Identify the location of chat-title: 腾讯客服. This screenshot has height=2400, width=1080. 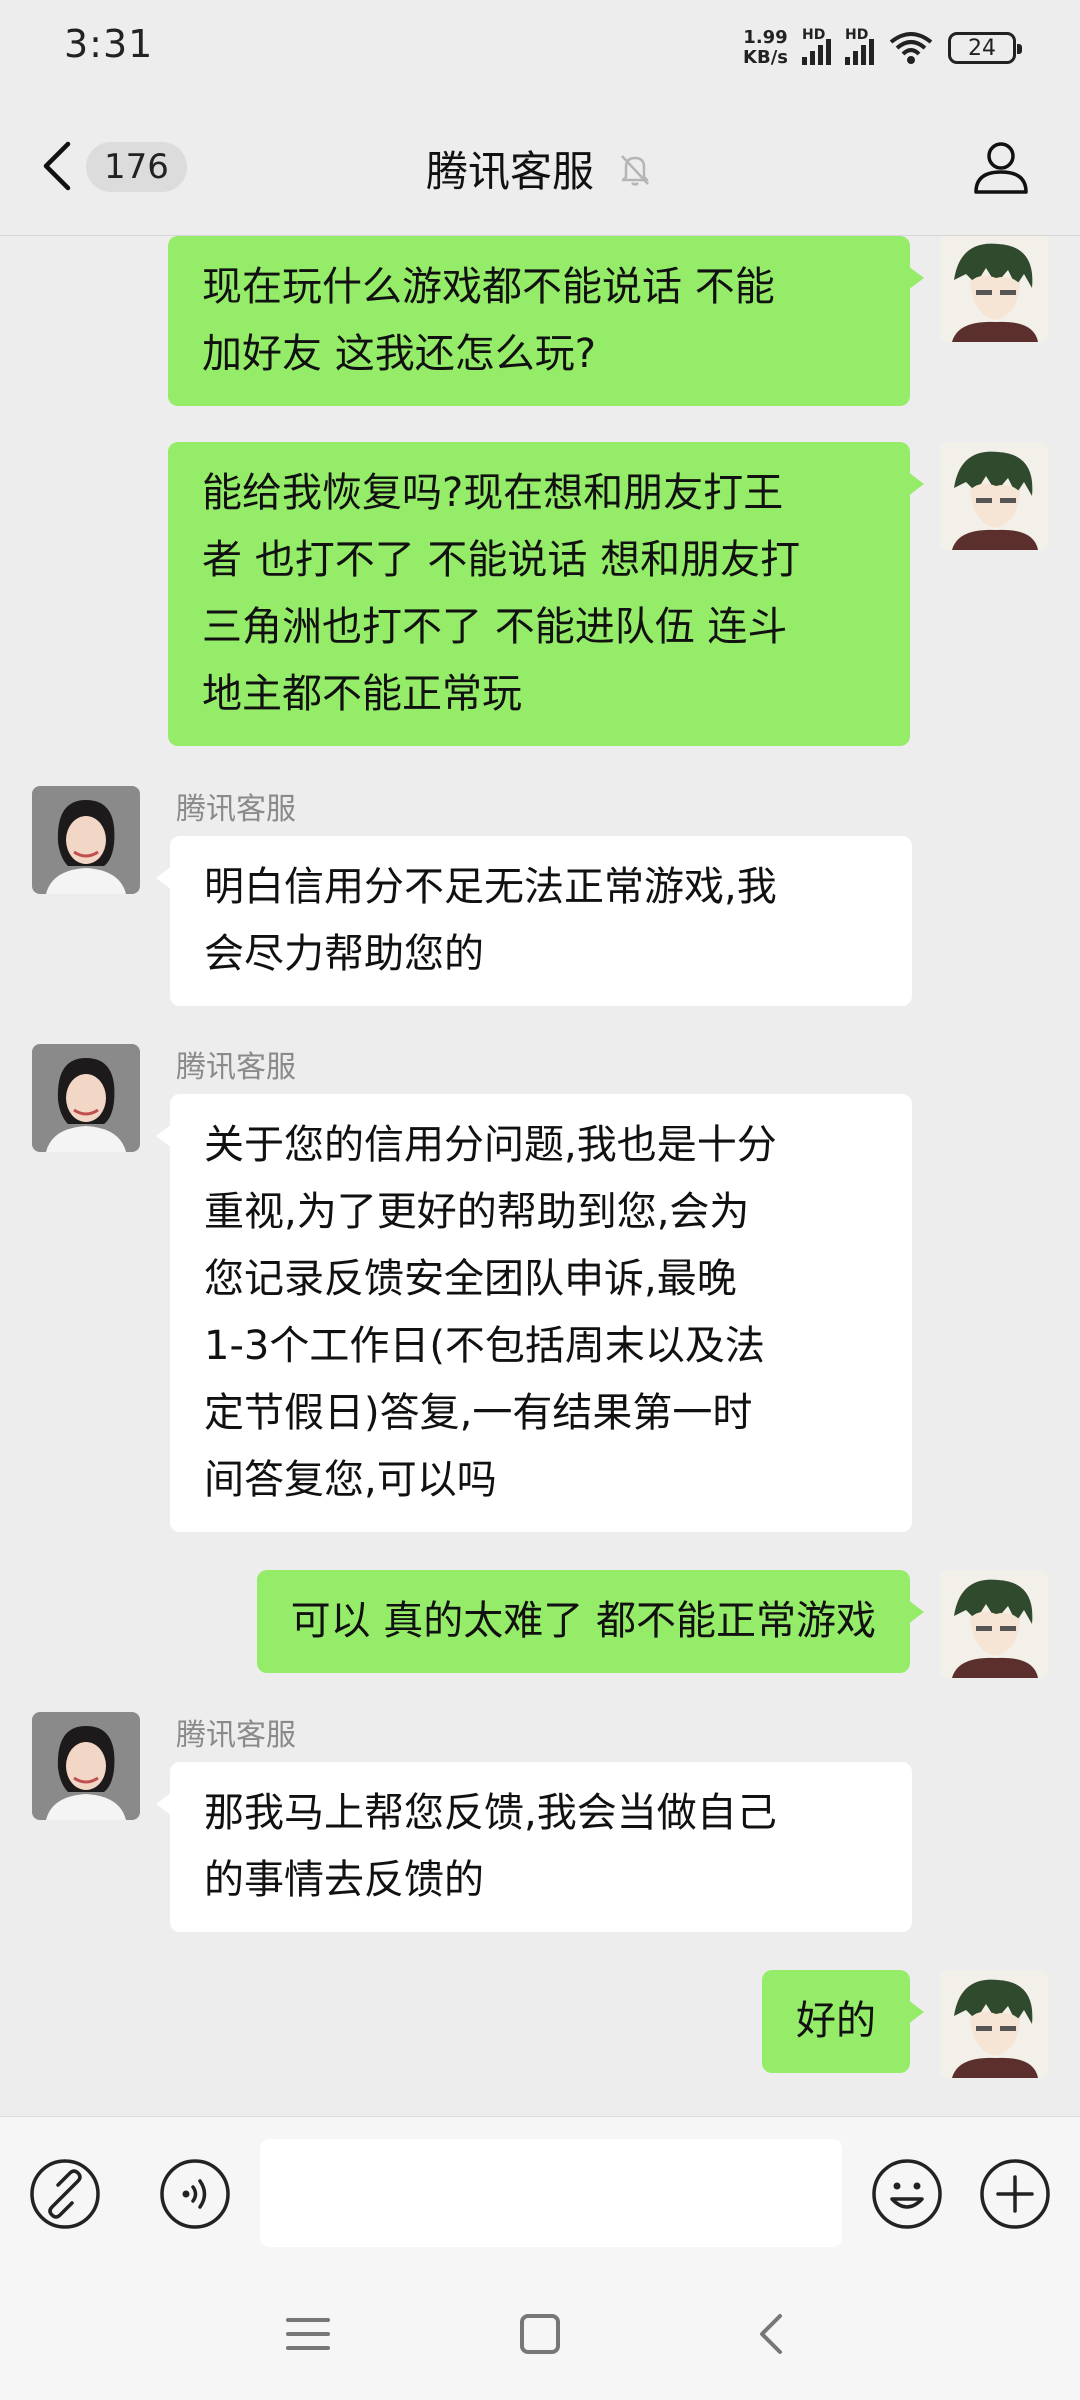
(509, 171).